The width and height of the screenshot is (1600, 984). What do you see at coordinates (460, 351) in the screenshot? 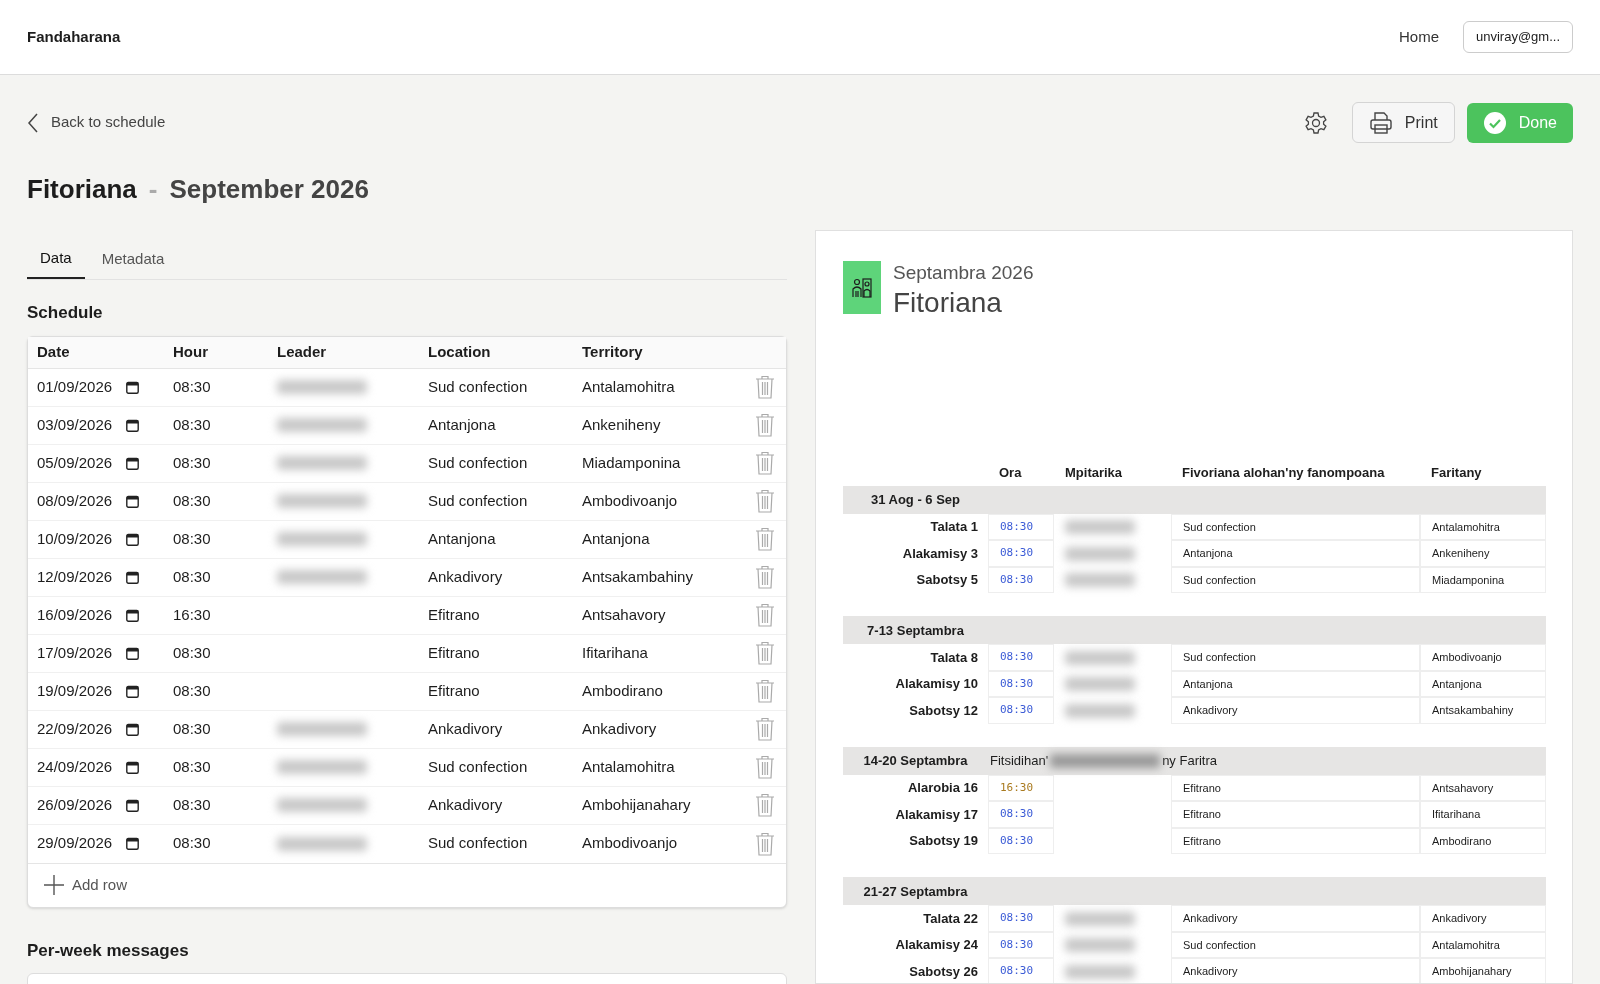
I see `column-header: Location` at bounding box center [460, 351].